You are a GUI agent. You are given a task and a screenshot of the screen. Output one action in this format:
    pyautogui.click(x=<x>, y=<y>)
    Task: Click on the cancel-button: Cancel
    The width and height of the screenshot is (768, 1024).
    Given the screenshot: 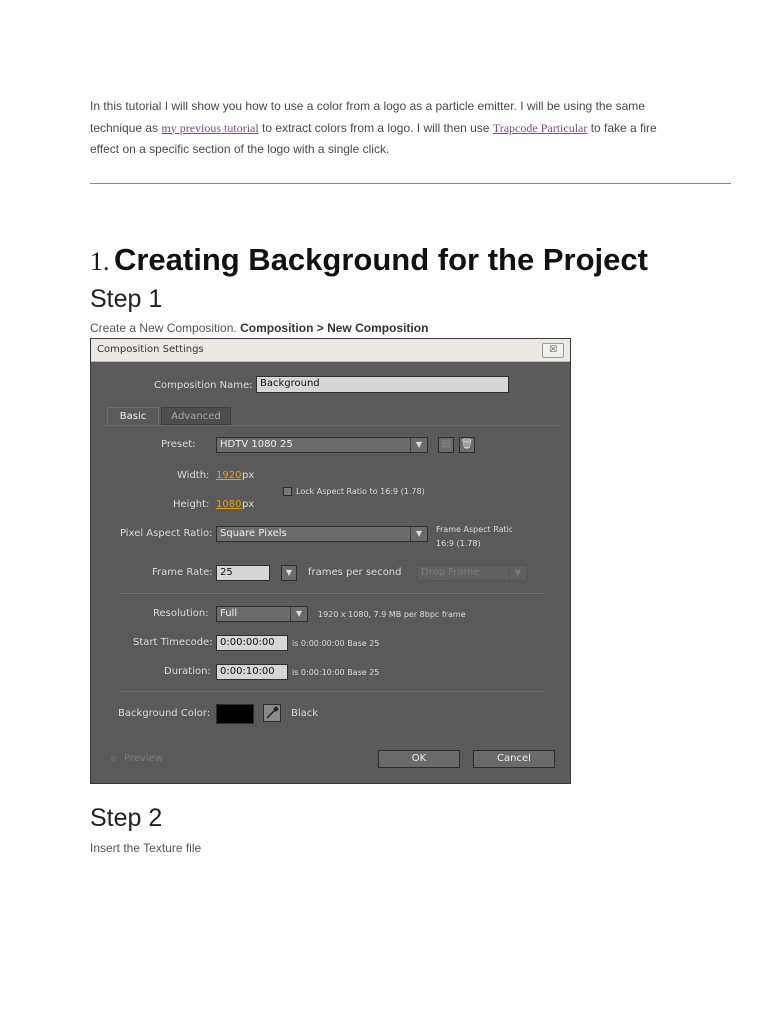 What is the action you would take?
    pyautogui.click(x=514, y=759)
    